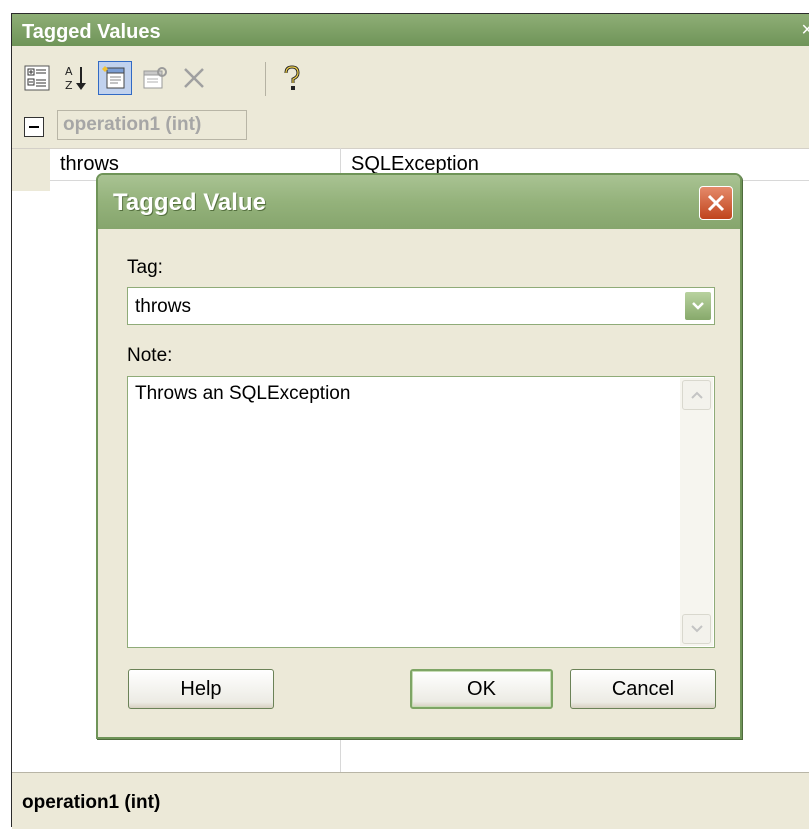 The image size is (809, 829). I want to click on toolbar-separator, so click(265, 79).